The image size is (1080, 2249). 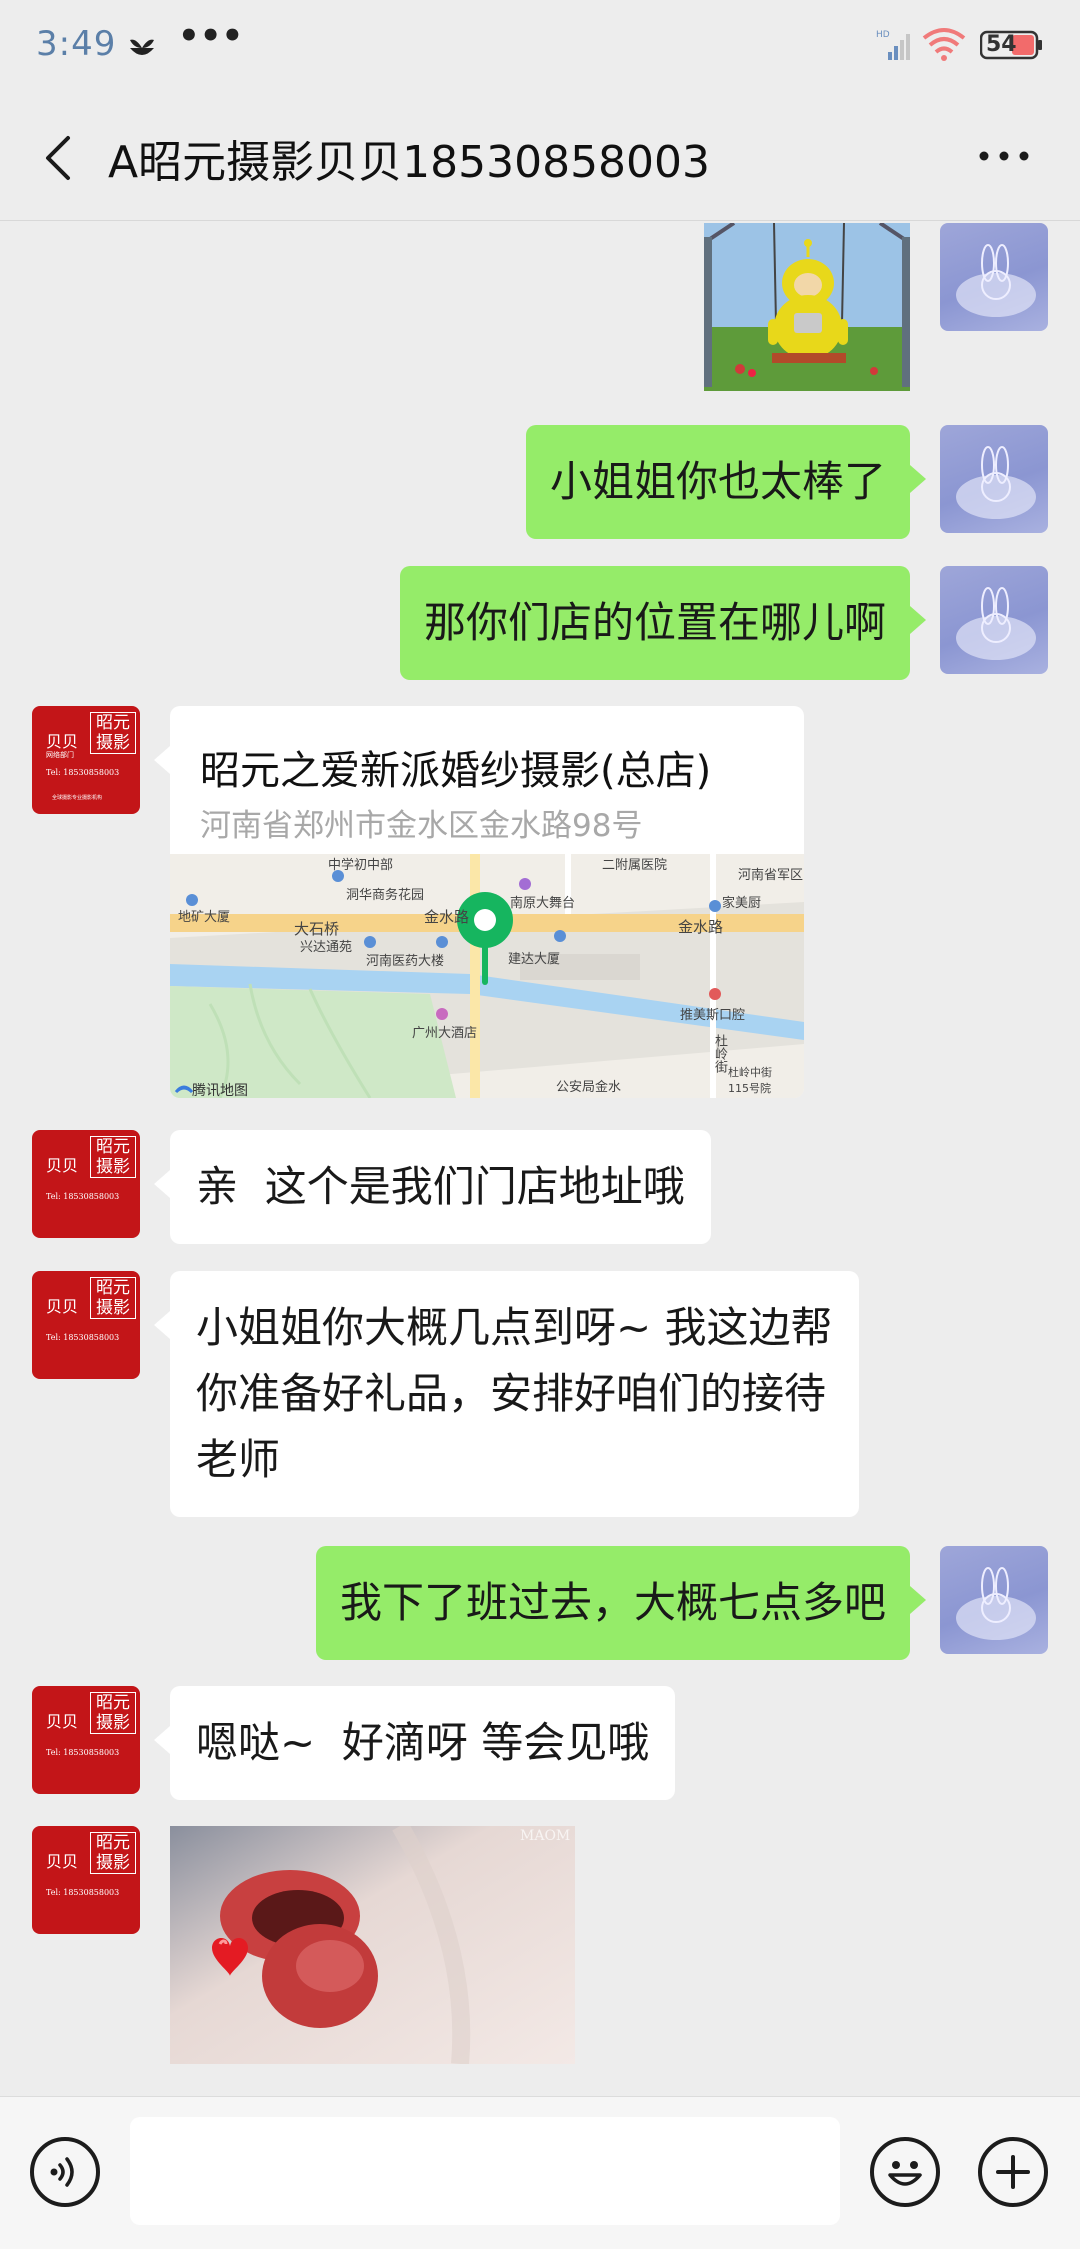 What do you see at coordinates (326, 947) in the screenshot?
I see `map-label: 兴达通苑` at bounding box center [326, 947].